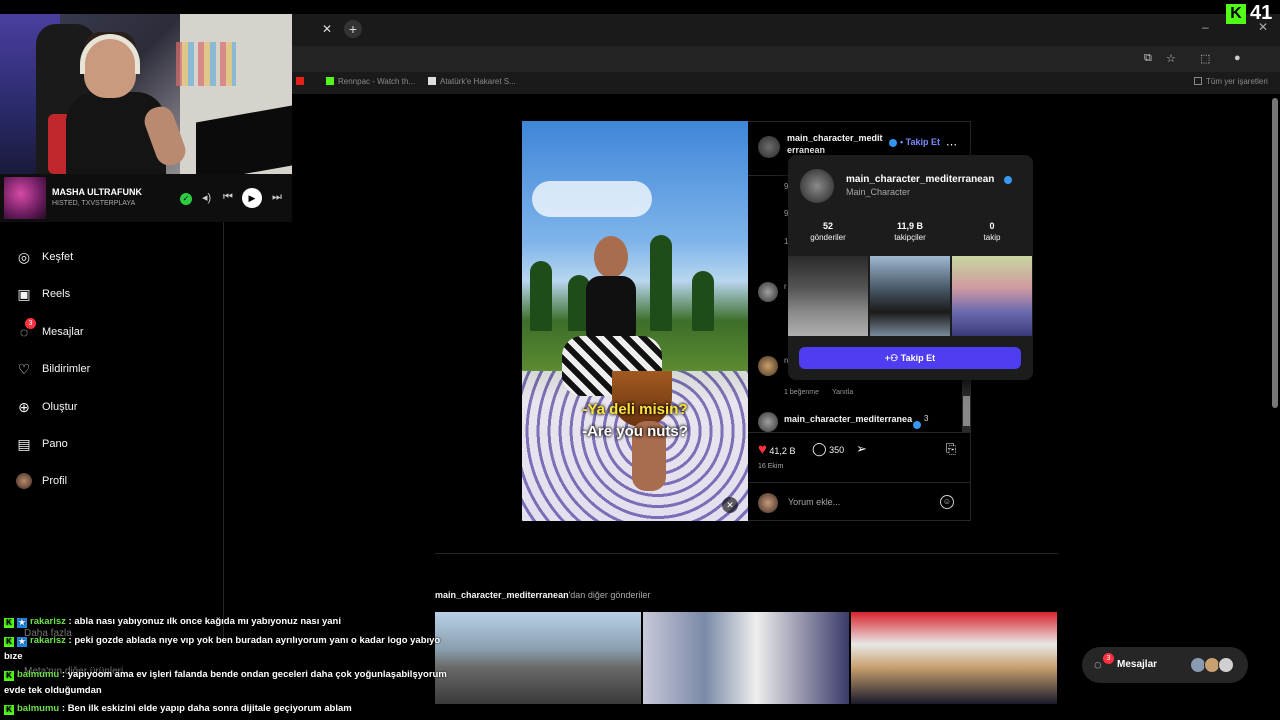 This screenshot has height=720, width=1280. I want to click on install-app-icon: ⧉, so click(1148, 58).